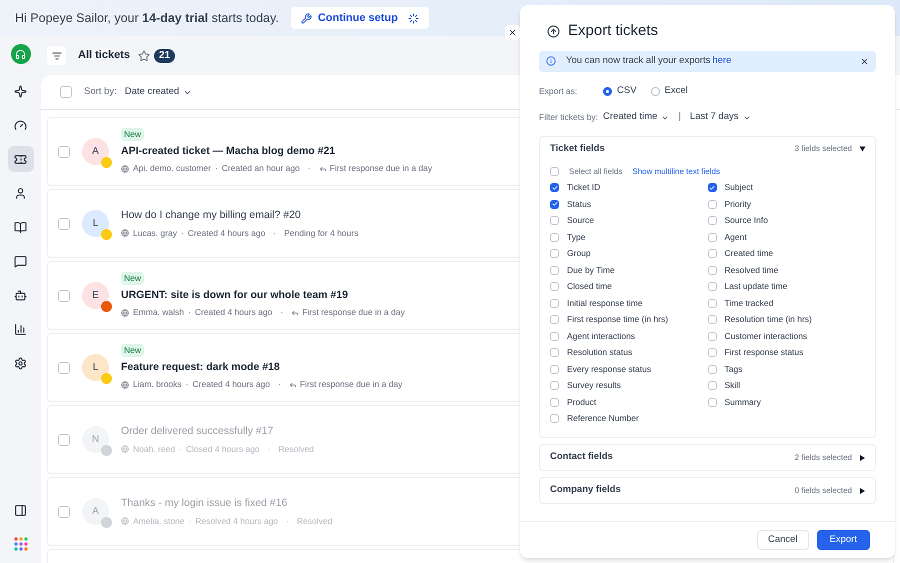 Image resolution: width=900 pixels, height=563 pixels. What do you see at coordinates (165, 55) in the screenshot?
I see `ticket-count: 21` at bounding box center [165, 55].